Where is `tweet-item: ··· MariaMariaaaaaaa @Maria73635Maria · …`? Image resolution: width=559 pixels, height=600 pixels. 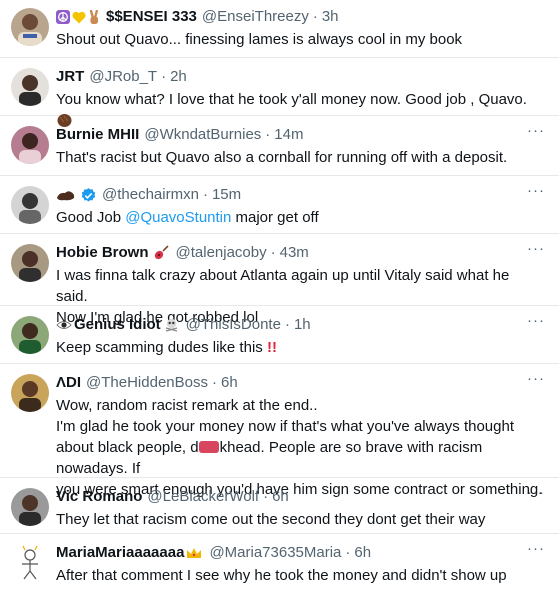
tweet-item: ··· MariaMariaaaaaaa @Maria73635Maria · … is located at coordinates (279, 567).